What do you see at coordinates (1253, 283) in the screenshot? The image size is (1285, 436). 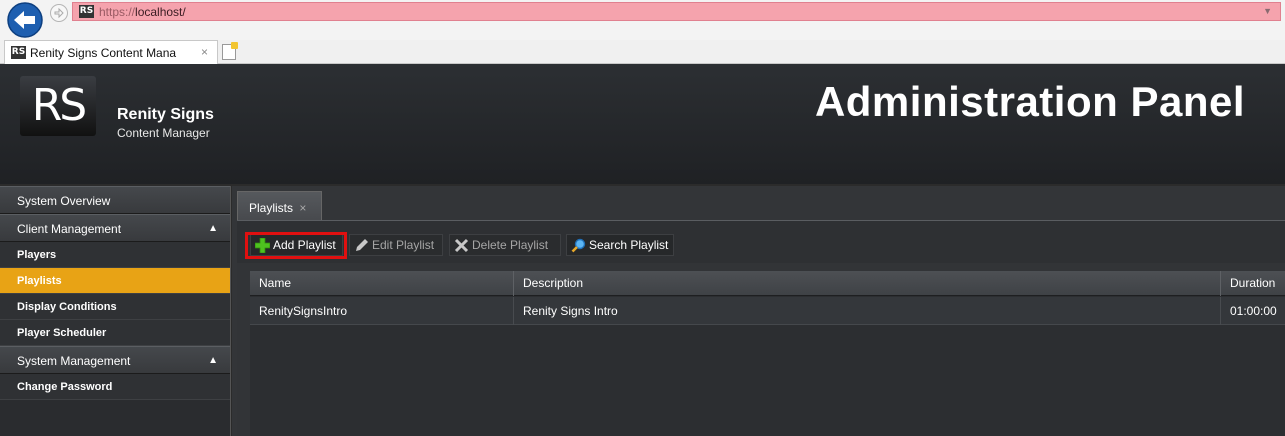 I see `column-header-duration: Duration` at bounding box center [1253, 283].